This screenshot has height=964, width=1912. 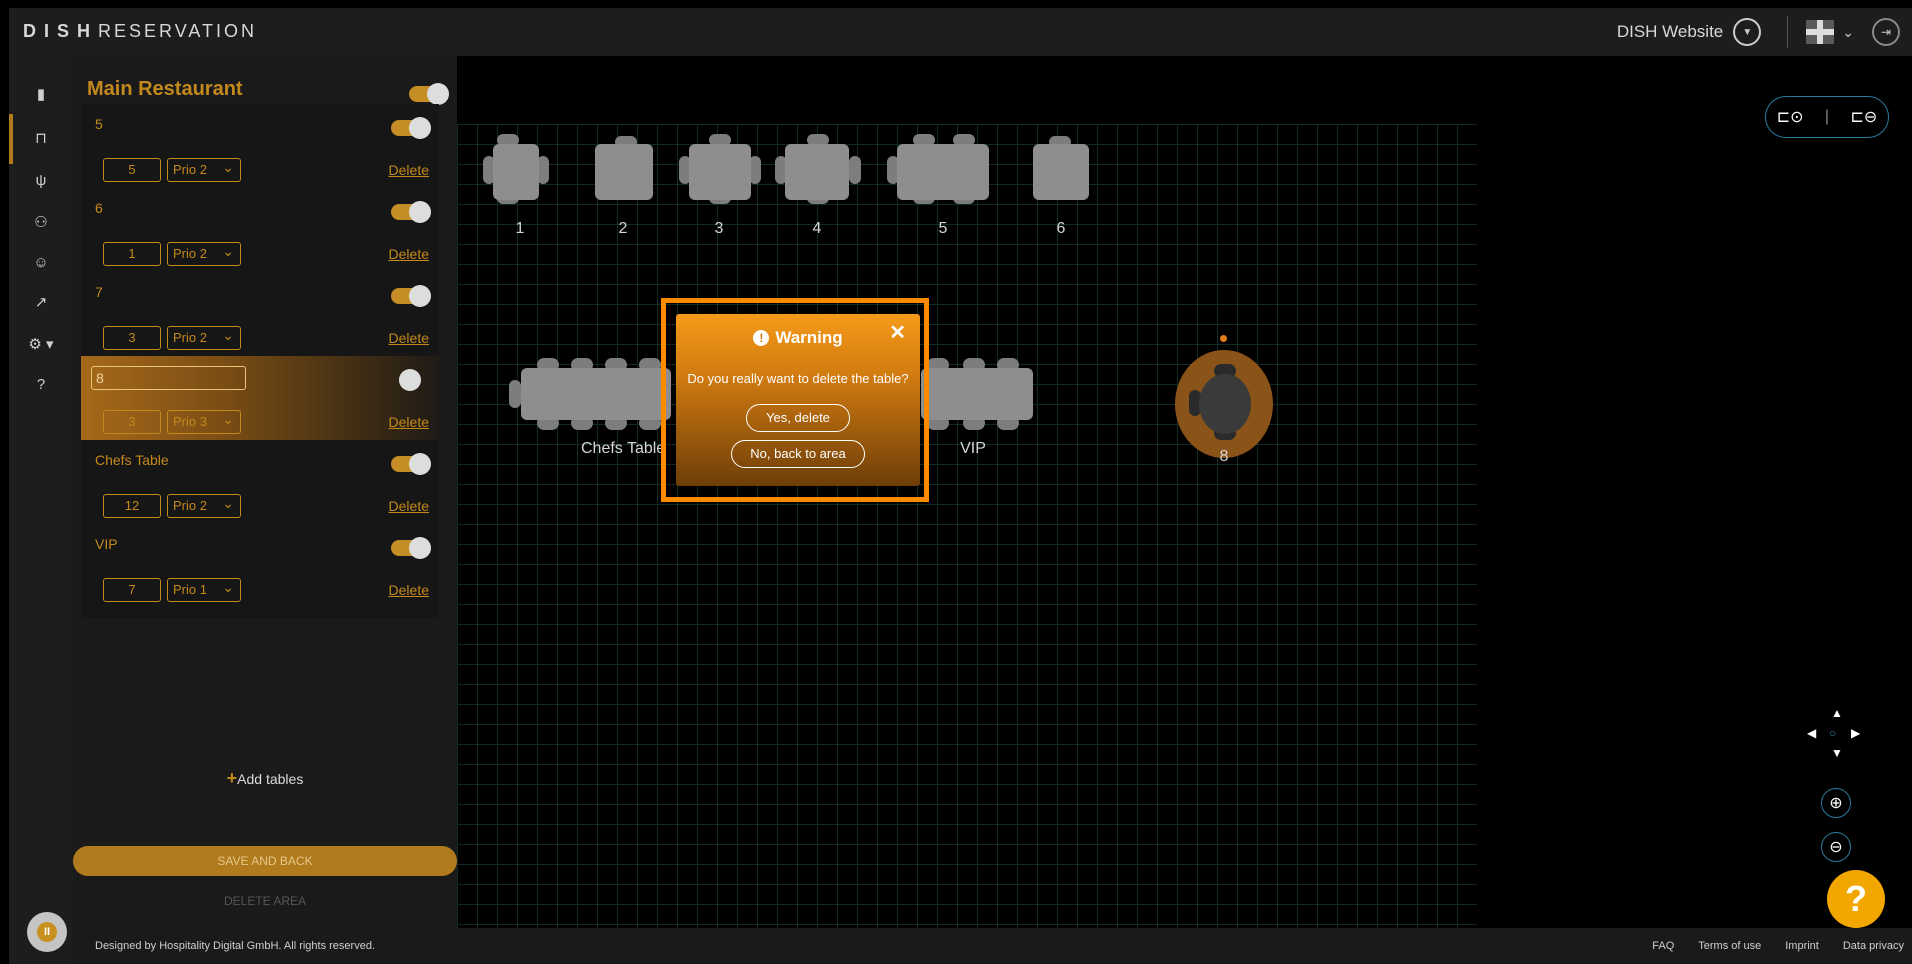 What do you see at coordinates (106, 544) in the screenshot?
I see `table-name: VIP` at bounding box center [106, 544].